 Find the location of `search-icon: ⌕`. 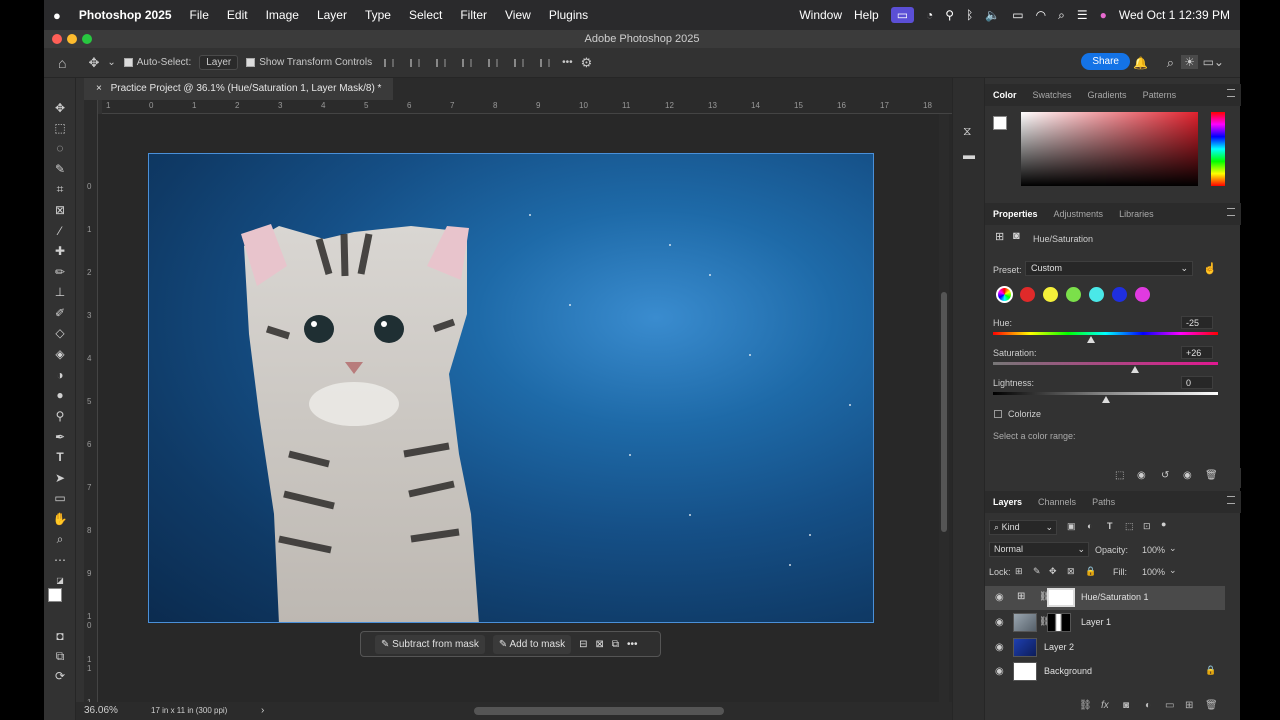

search-icon: ⌕ is located at coordinates (1061, 15).